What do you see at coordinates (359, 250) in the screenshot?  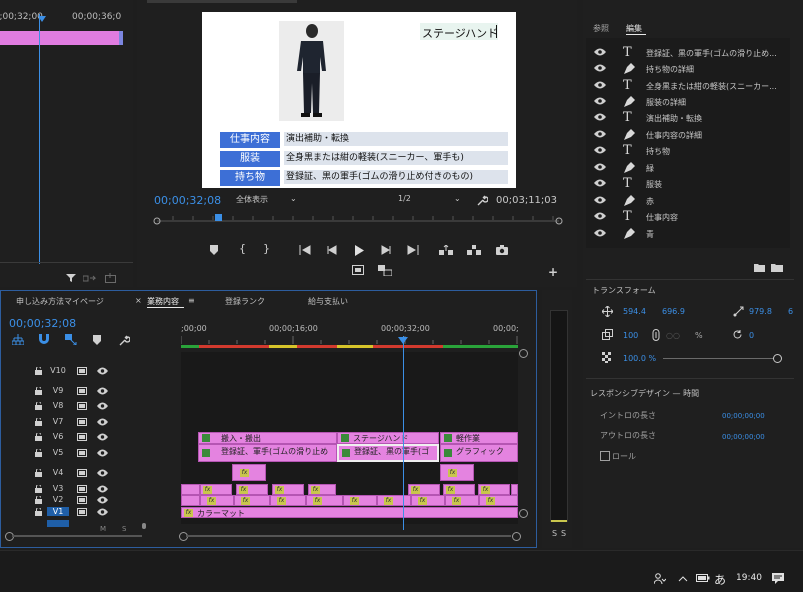 I see `play-icon` at bounding box center [359, 250].